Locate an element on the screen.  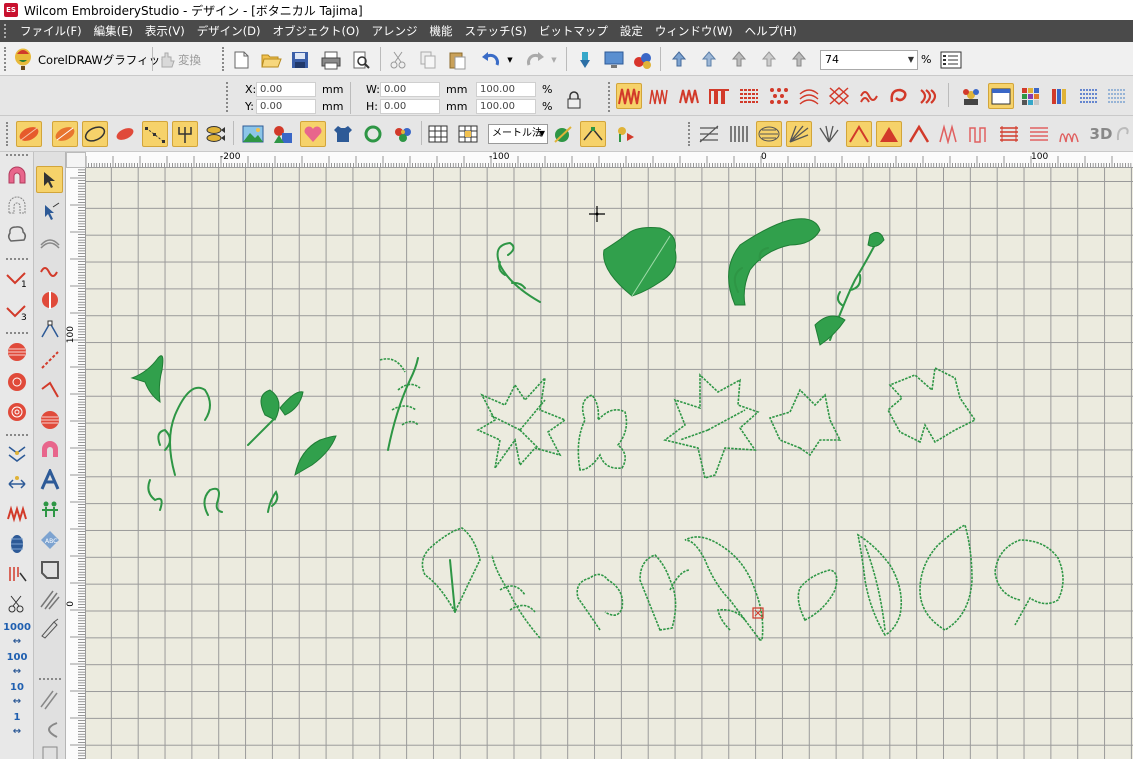
outline-tool is located at coordinates (49, 569).